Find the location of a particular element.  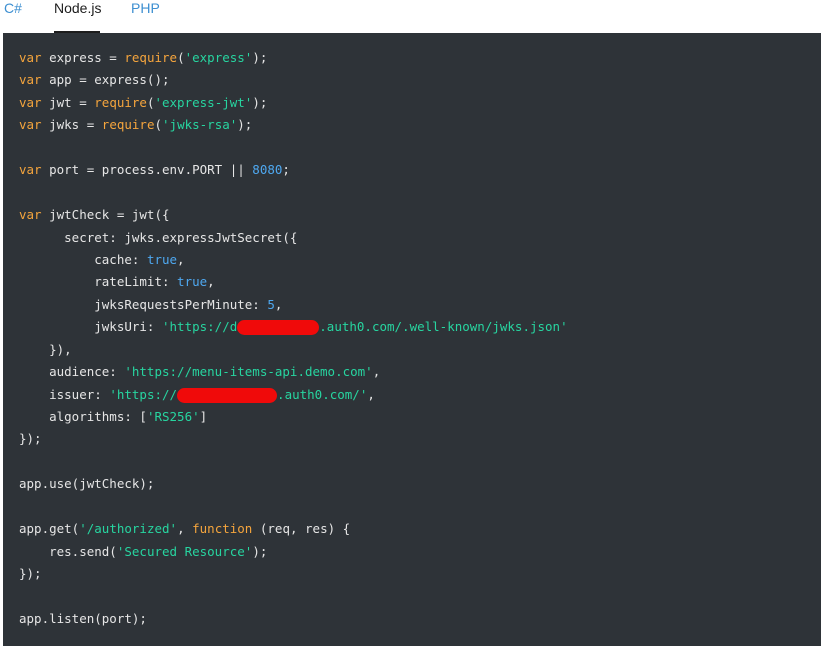

code-line: var jwks = require('jwks-rsa'); is located at coordinates (136, 125).